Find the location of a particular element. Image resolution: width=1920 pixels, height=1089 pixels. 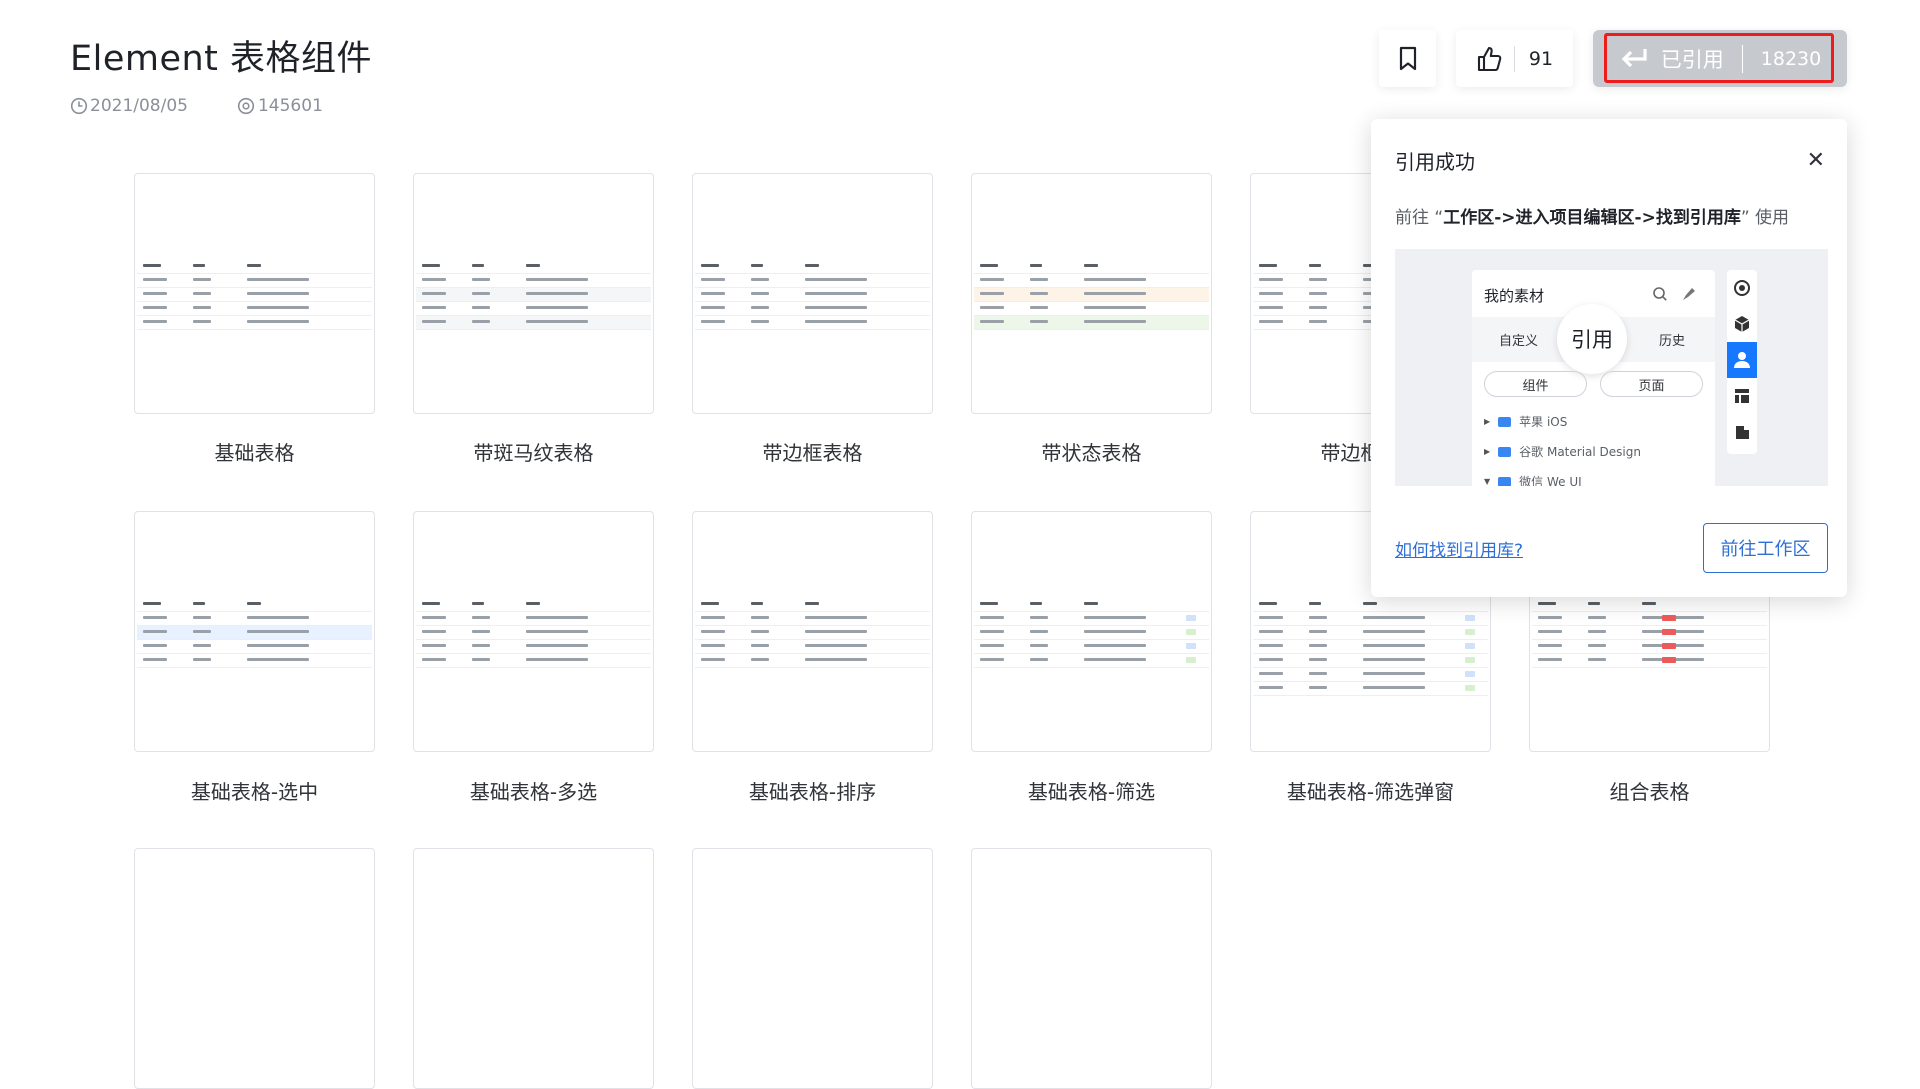

desc-prefix: 前往 “ is located at coordinates (1419, 218).